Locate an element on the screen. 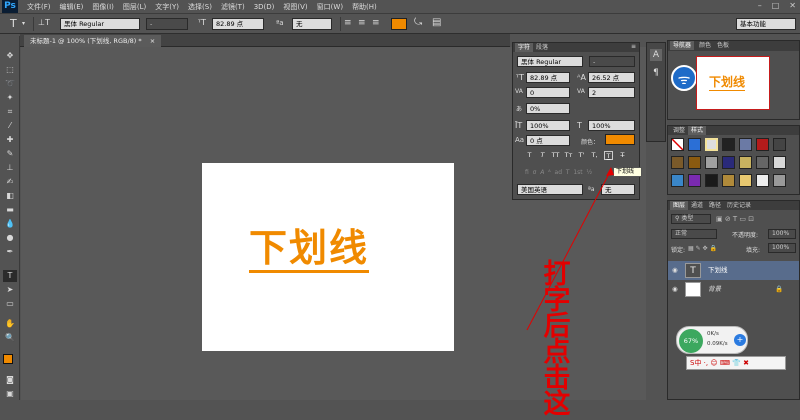 This screenshot has width=800, height=420. menu-window: 窗口(W) is located at coordinates (330, 7).